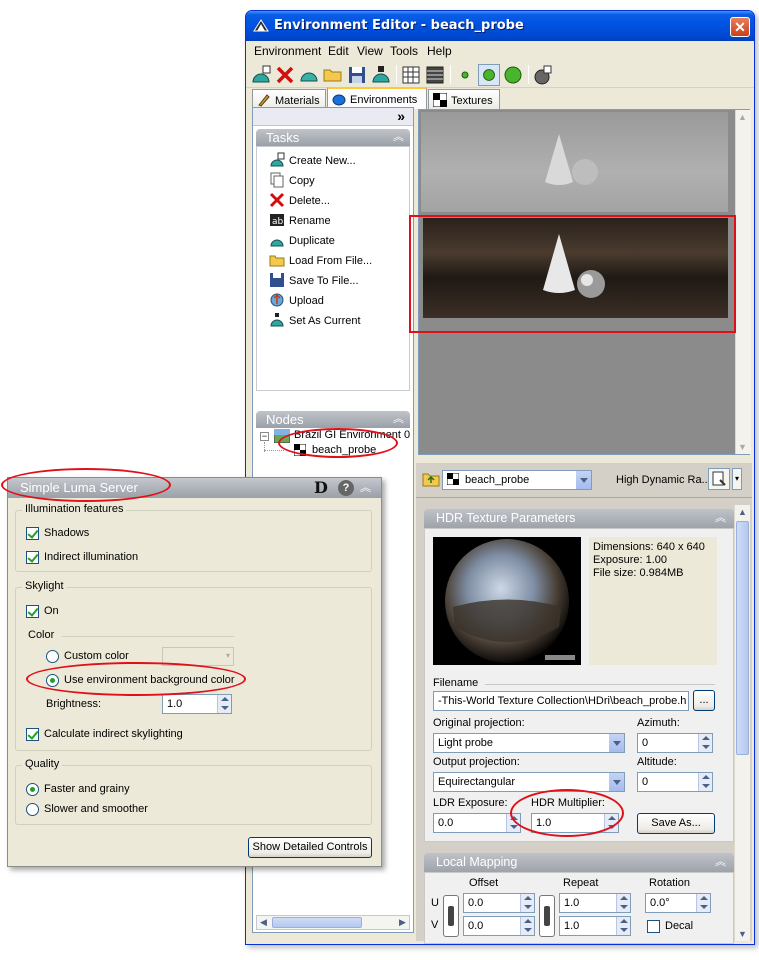  I want to click on open-folder-icon, so click(333, 75).